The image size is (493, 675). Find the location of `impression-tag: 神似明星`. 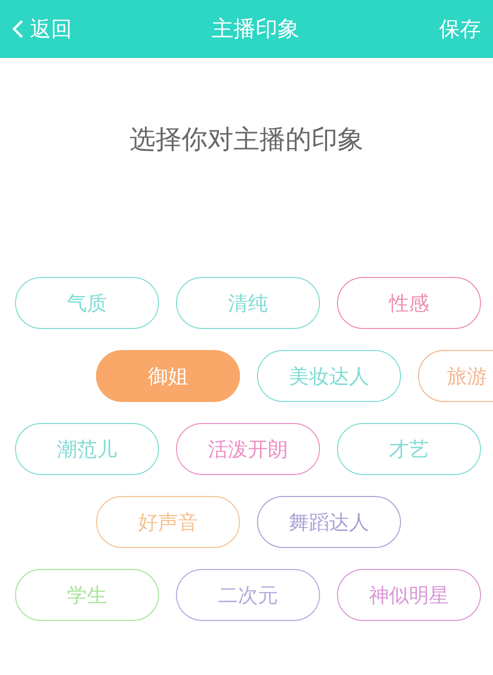

impression-tag: 神似明星 is located at coordinates (409, 595).